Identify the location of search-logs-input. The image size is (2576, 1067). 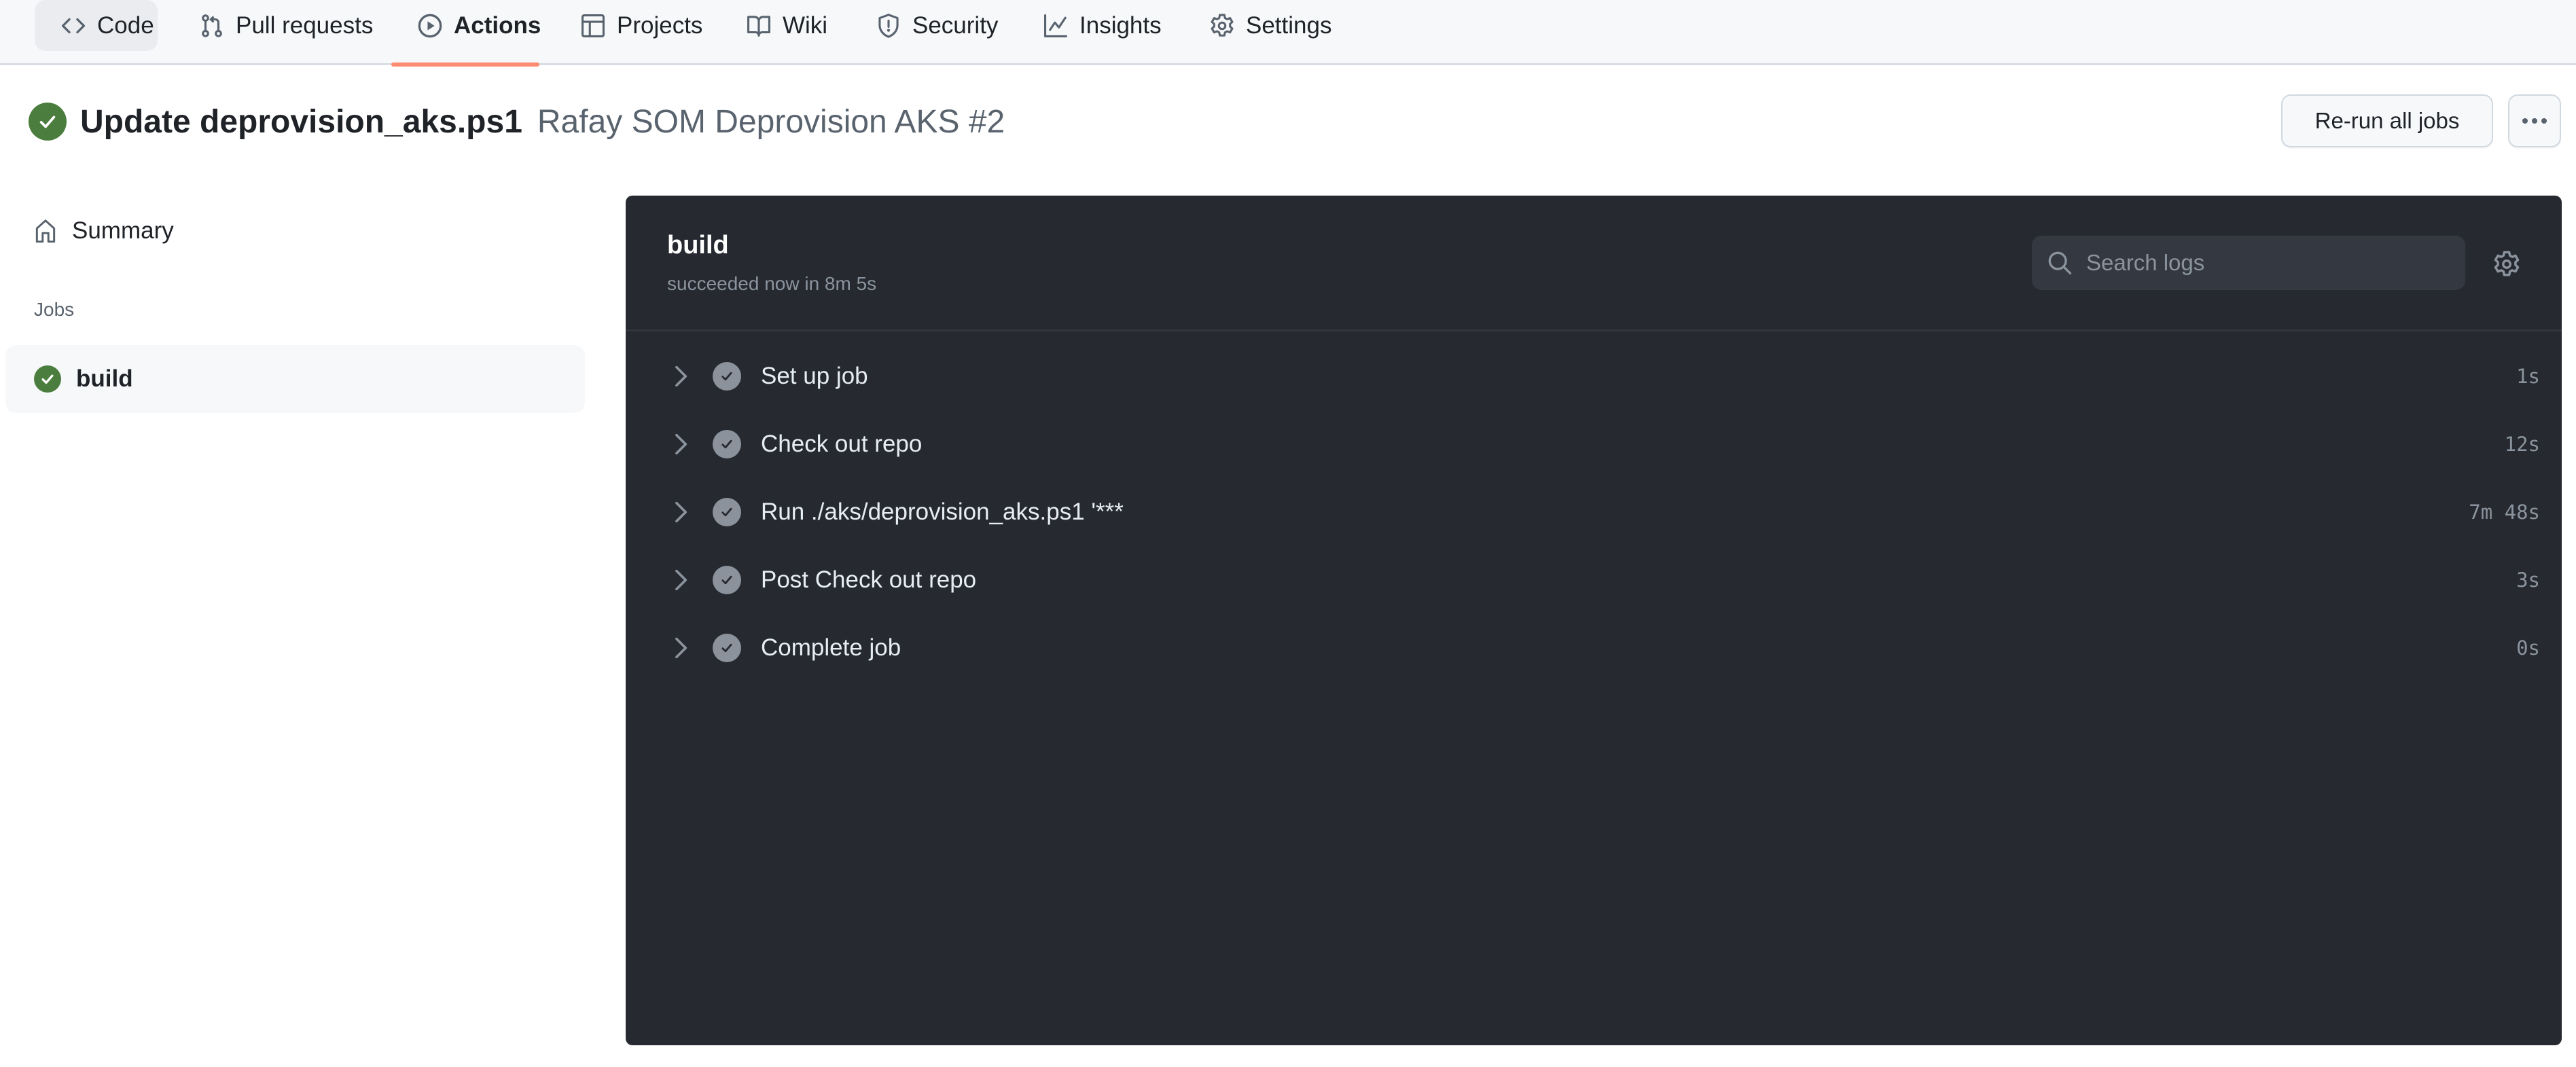
(2269, 263).